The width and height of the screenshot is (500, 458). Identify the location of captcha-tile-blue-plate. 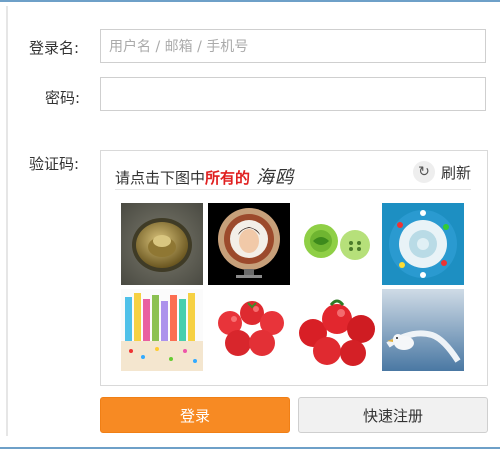
(423, 244).